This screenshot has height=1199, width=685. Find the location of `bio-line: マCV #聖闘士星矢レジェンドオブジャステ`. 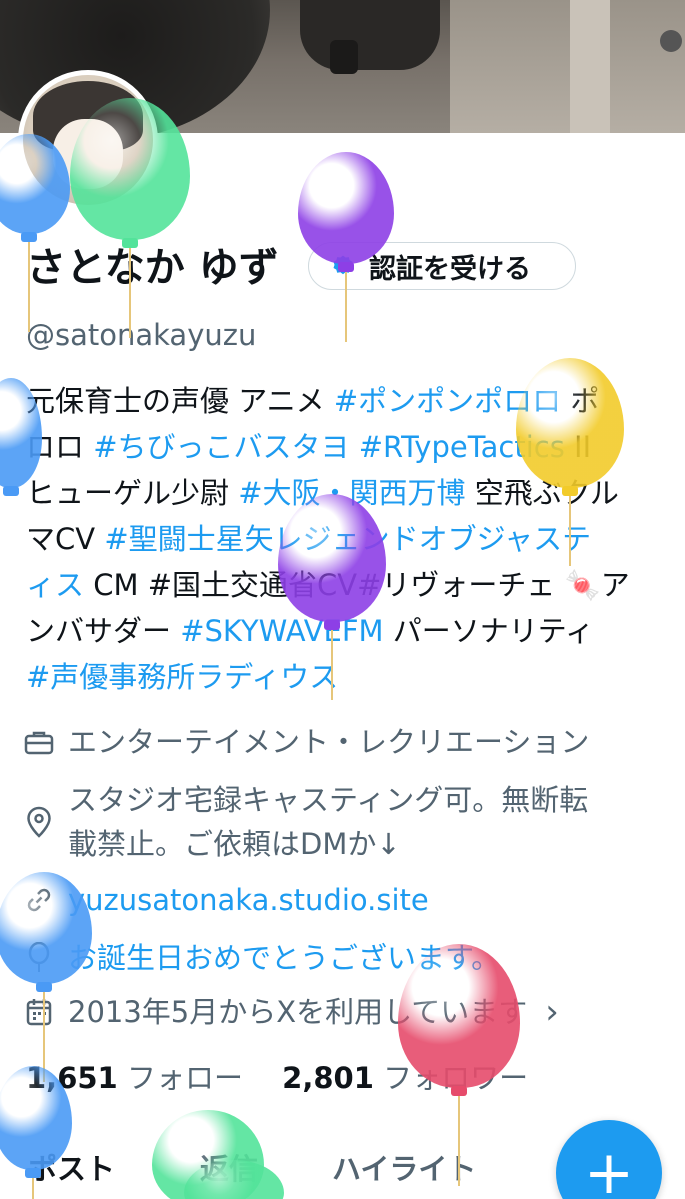

bio-line: マCV #聖闘士星矢レジェンドオブジャステ is located at coordinates (346, 539).